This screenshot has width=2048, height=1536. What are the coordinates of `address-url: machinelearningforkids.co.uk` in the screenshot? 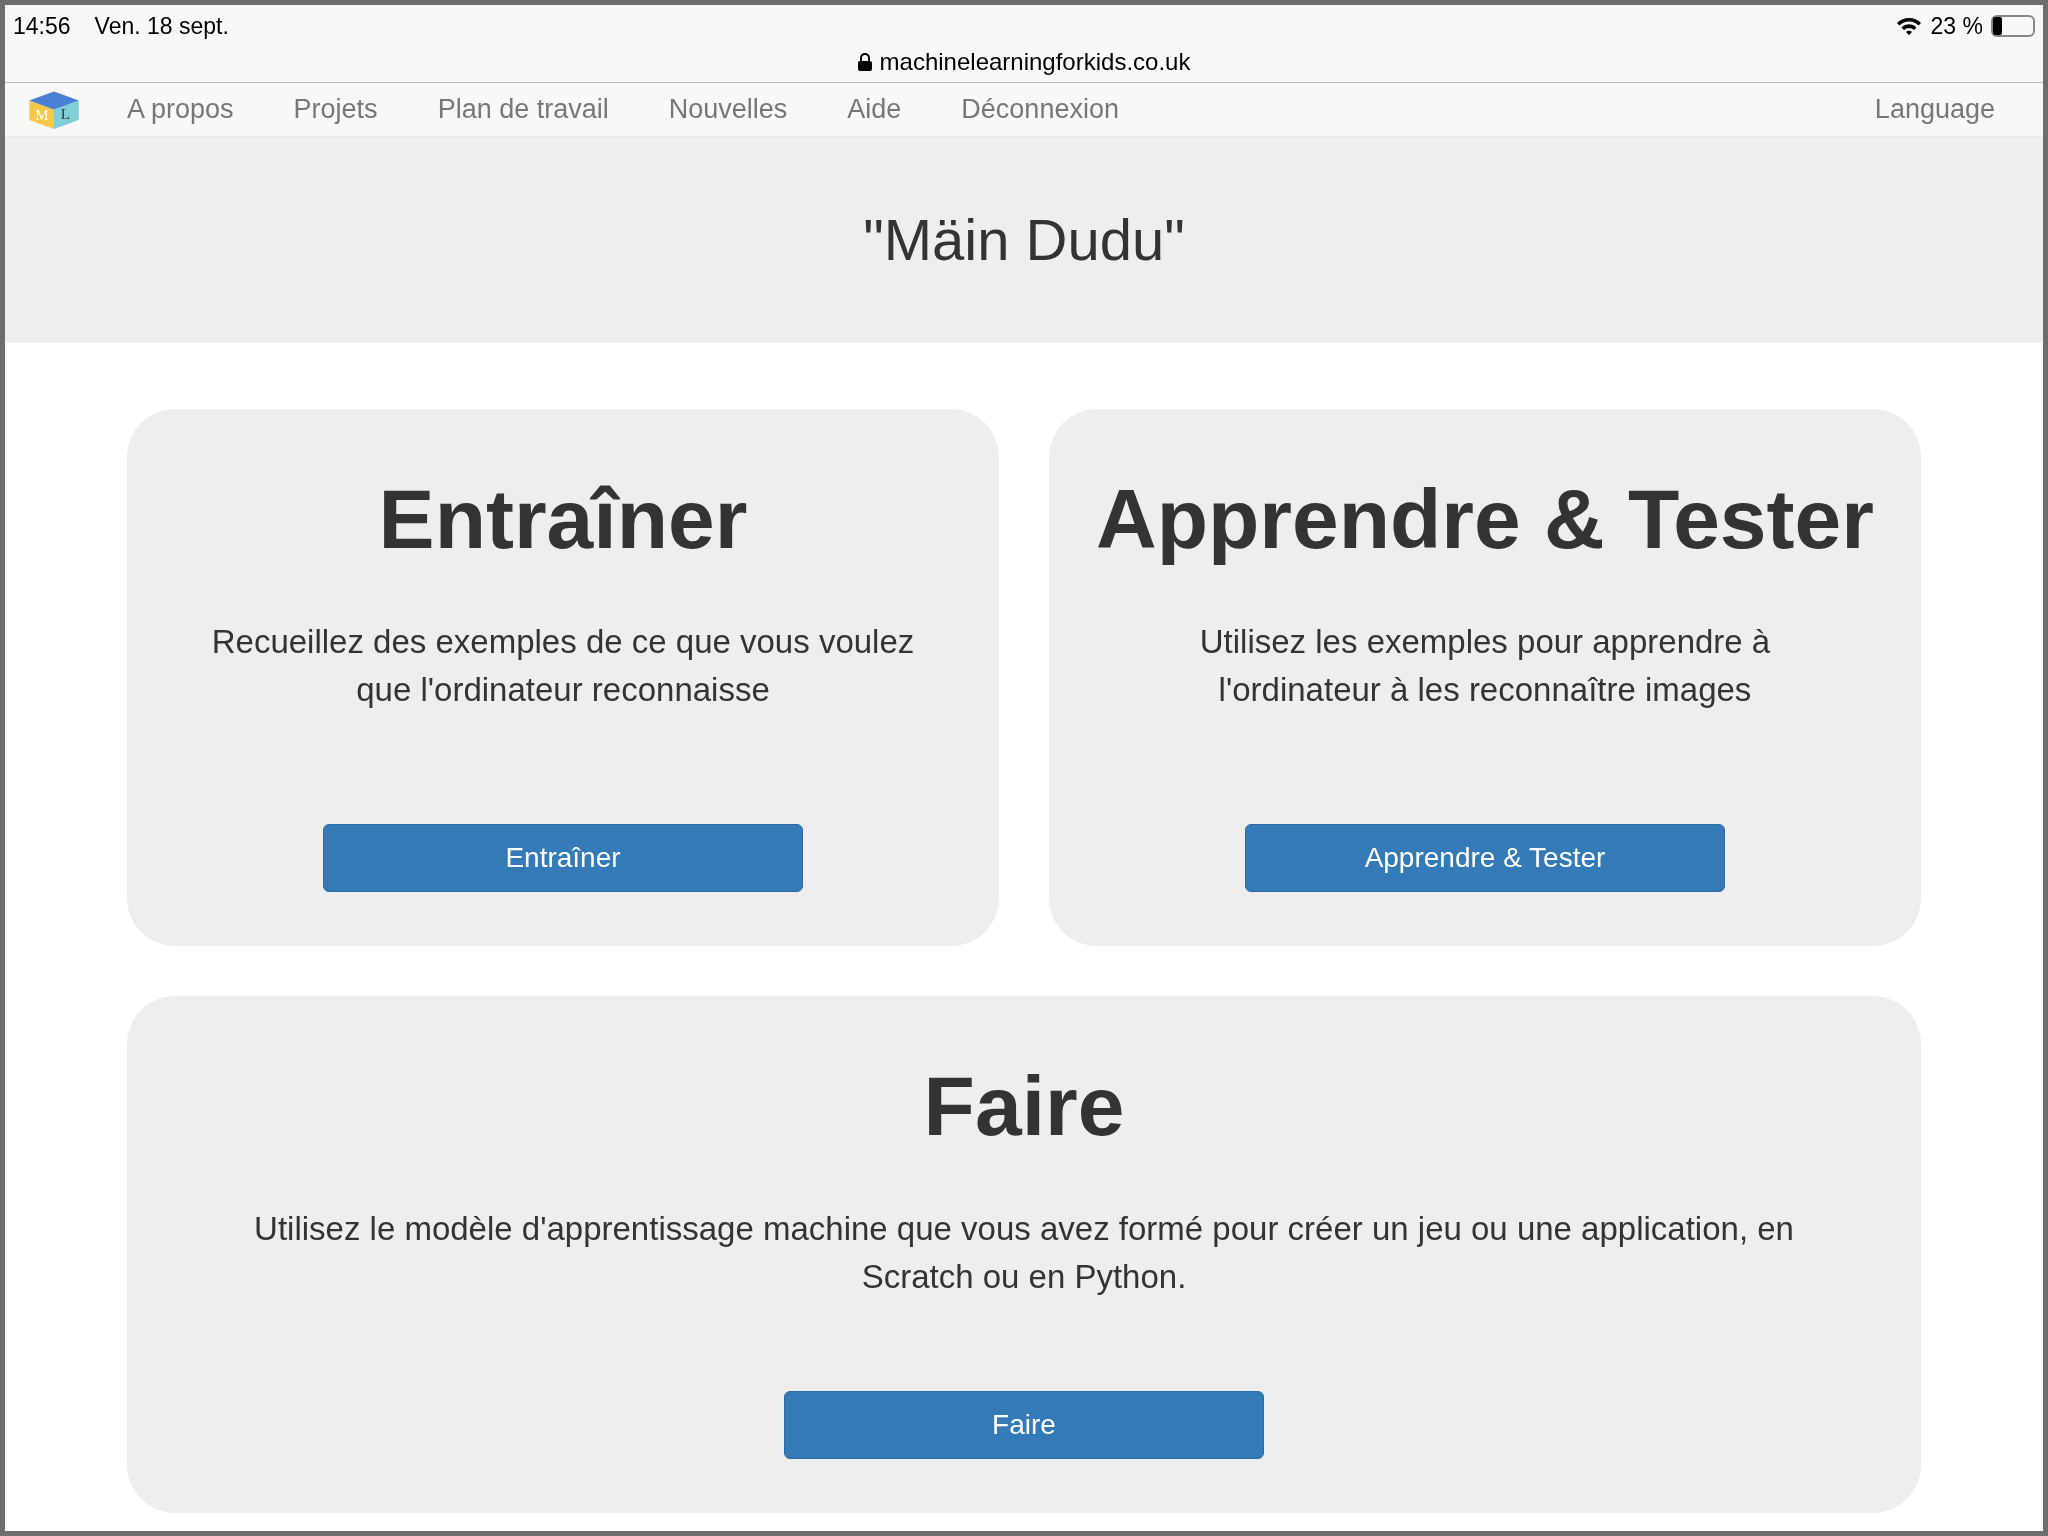 It's located at (1035, 61).